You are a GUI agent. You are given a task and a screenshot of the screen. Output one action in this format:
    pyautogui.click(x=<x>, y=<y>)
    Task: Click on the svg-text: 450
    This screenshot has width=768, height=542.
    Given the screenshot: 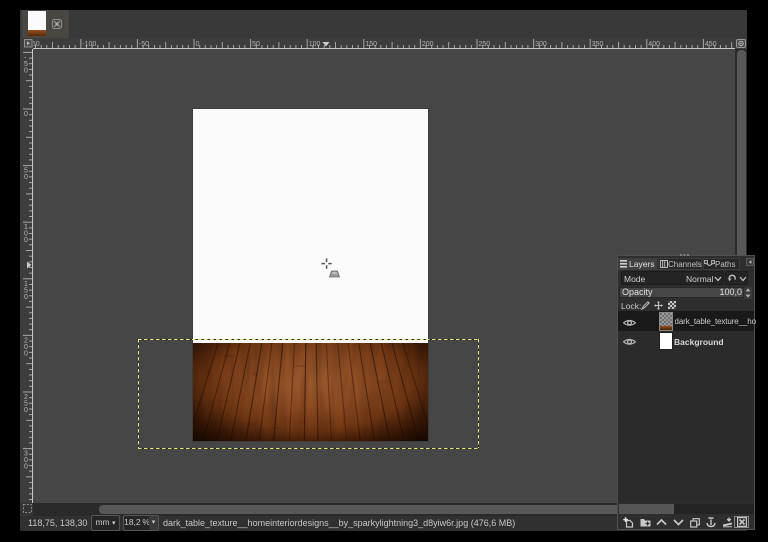 What is the action you would take?
    pyautogui.click(x=711, y=44)
    